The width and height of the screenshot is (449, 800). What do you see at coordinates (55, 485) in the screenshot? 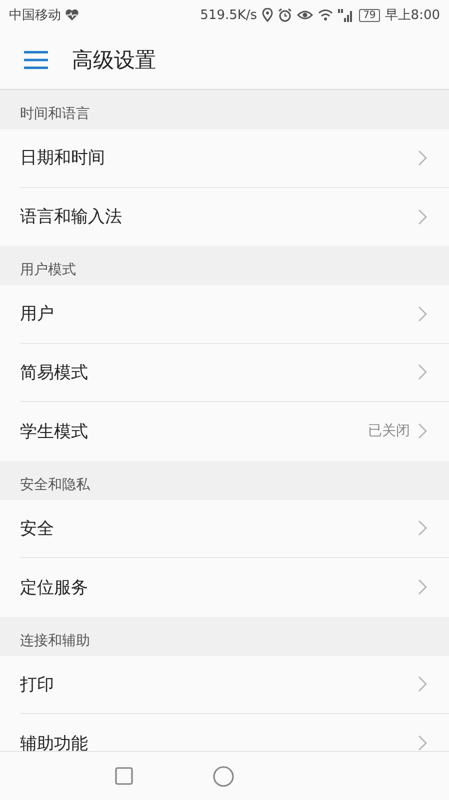
I see `section-title: 安全和隐私` at bounding box center [55, 485].